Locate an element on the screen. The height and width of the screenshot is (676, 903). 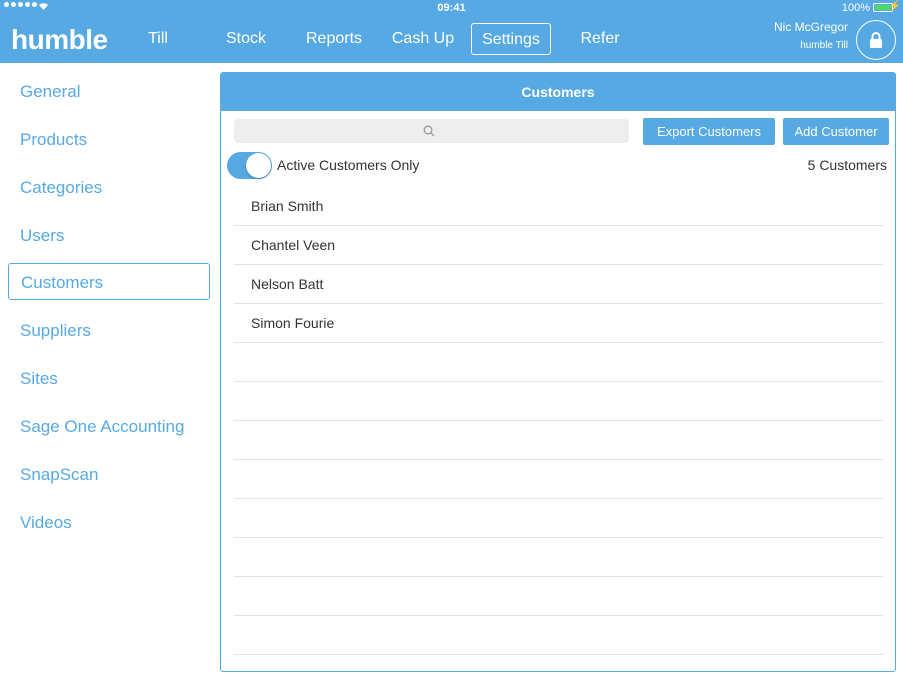
nav-refer: Refer is located at coordinates (600, 39).